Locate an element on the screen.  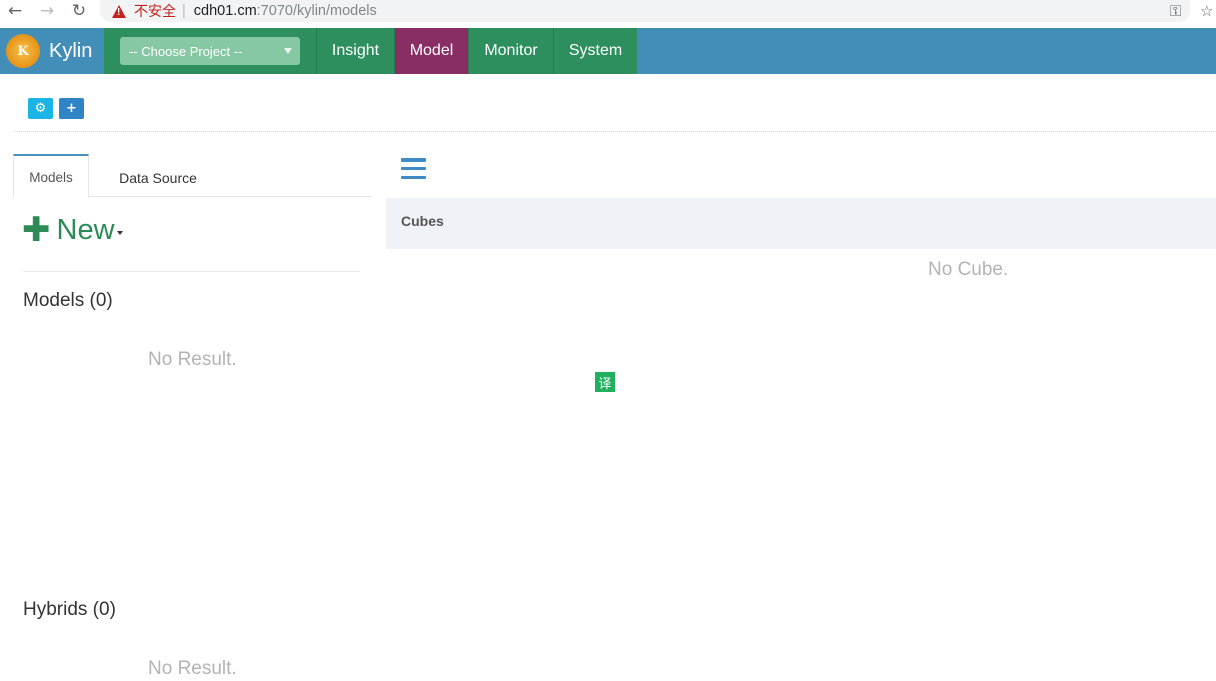
project-select-value: -- Choose Project -- is located at coordinates (186, 51).